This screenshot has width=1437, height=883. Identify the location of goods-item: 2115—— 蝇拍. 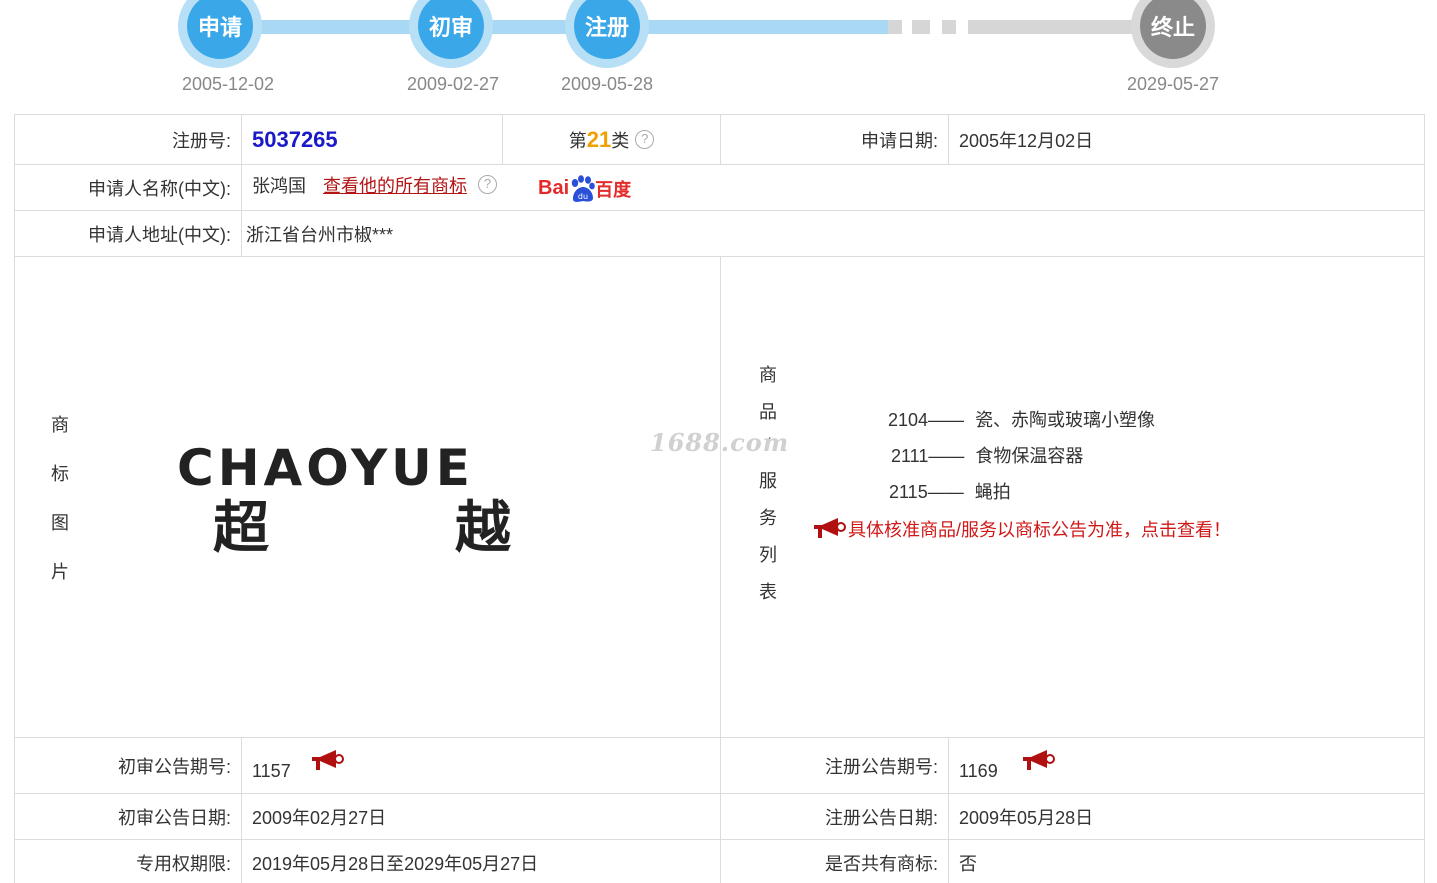
(950, 492).